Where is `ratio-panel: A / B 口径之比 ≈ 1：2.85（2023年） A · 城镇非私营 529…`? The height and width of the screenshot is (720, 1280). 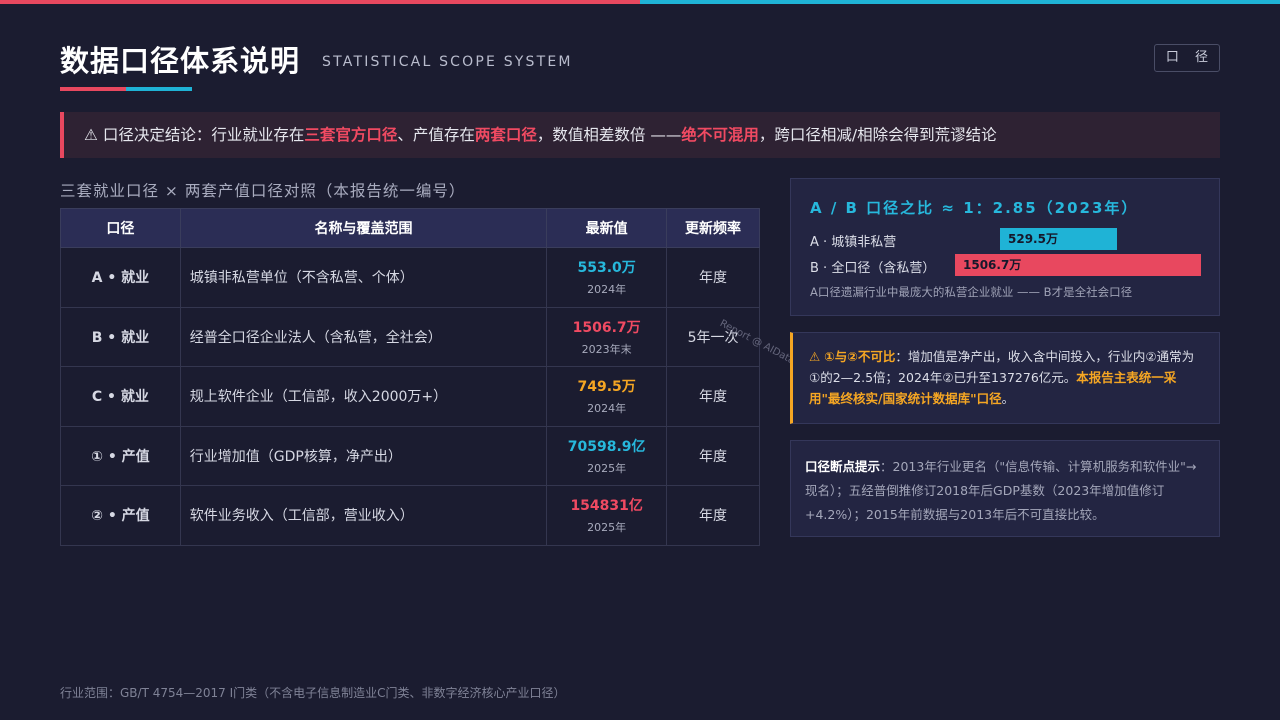 ratio-panel: A / B 口径之比 ≈ 1：2.85（2023年） A · 城镇非私营 529… is located at coordinates (1005, 247).